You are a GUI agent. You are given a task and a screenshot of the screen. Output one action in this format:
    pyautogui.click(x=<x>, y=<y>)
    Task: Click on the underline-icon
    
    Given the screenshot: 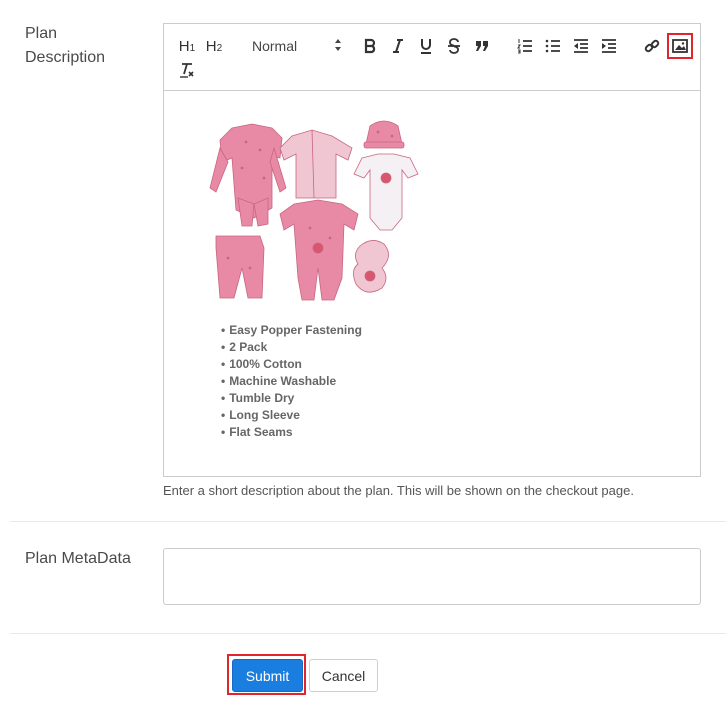 What is the action you would take?
    pyautogui.click(x=426, y=46)
    